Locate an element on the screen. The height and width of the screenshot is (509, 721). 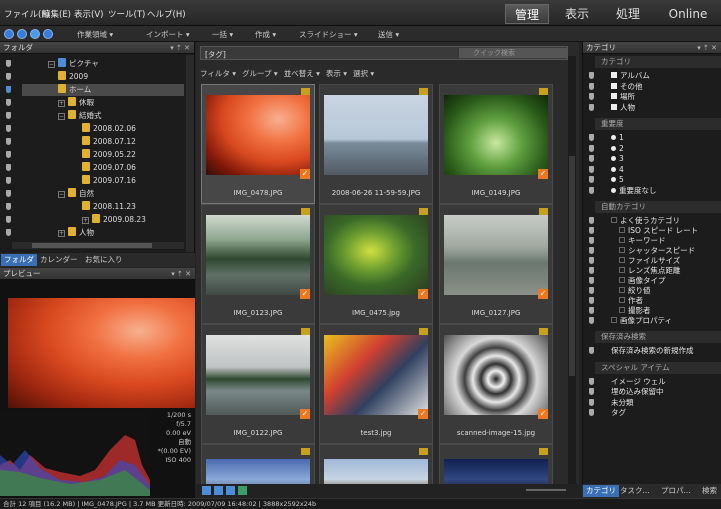
category-item: レンズ焦点距離 is located at coordinates (649, 271).